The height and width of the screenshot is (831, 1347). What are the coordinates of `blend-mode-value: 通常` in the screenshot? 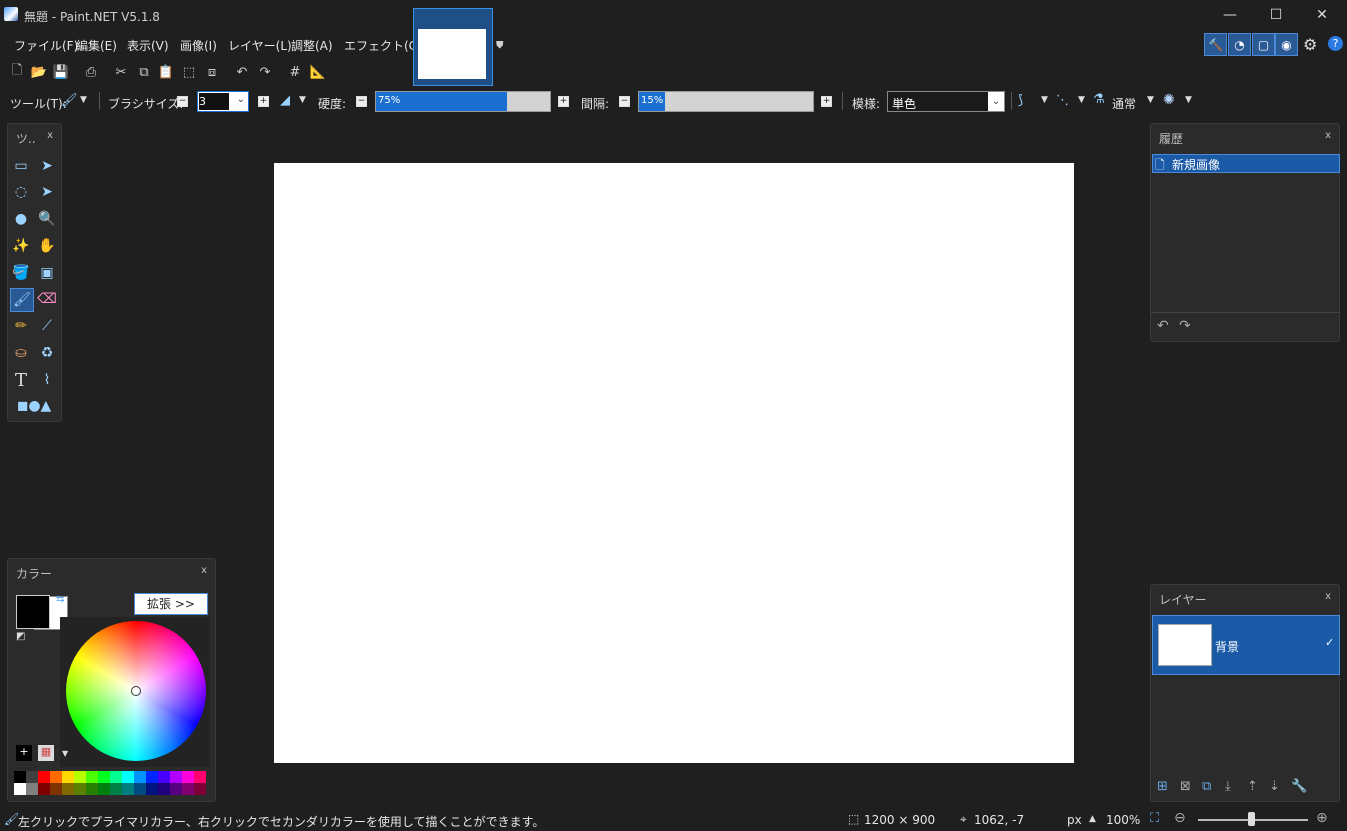 It's located at (1124, 103).